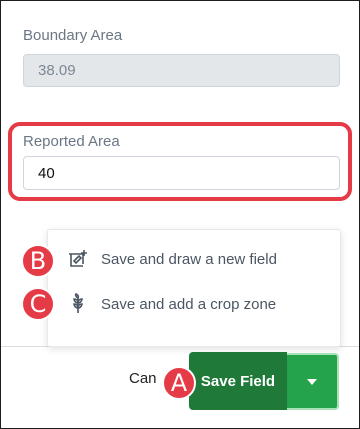  Describe the element at coordinates (71, 141) in the screenshot. I see `reported-area-label: Reported Area` at that location.